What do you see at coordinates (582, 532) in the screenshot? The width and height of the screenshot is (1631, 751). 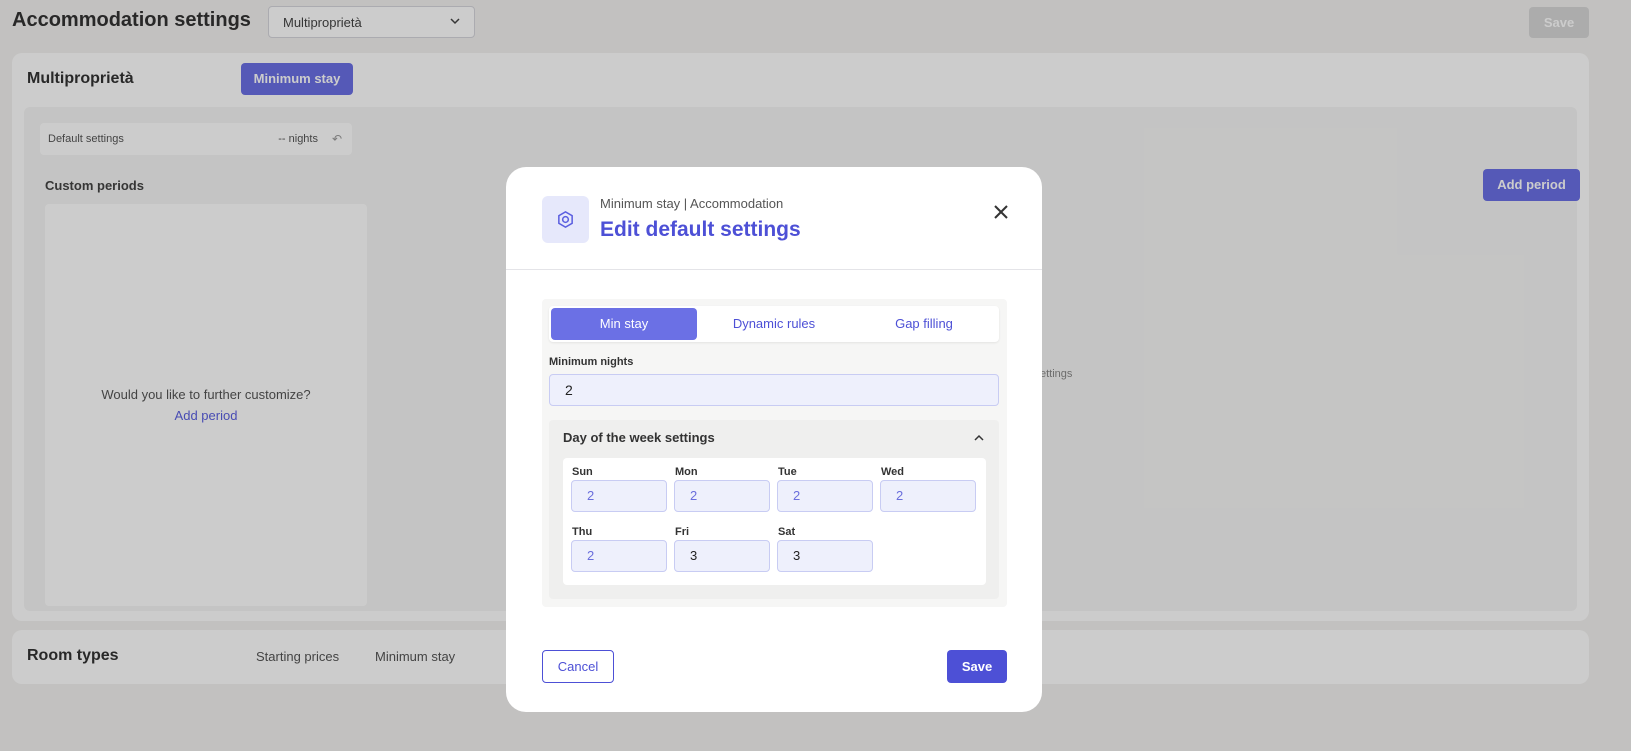 I see `day-label: Thu` at bounding box center [582, 532].